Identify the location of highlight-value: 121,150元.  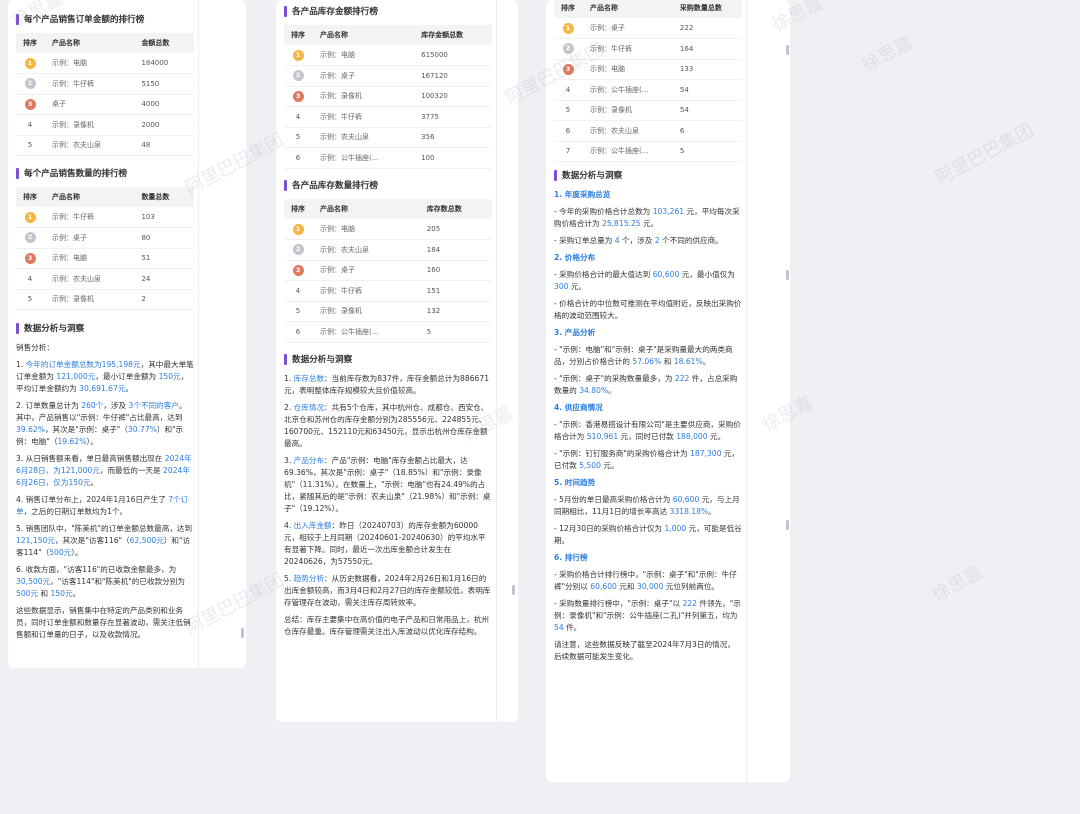
(35, 540).